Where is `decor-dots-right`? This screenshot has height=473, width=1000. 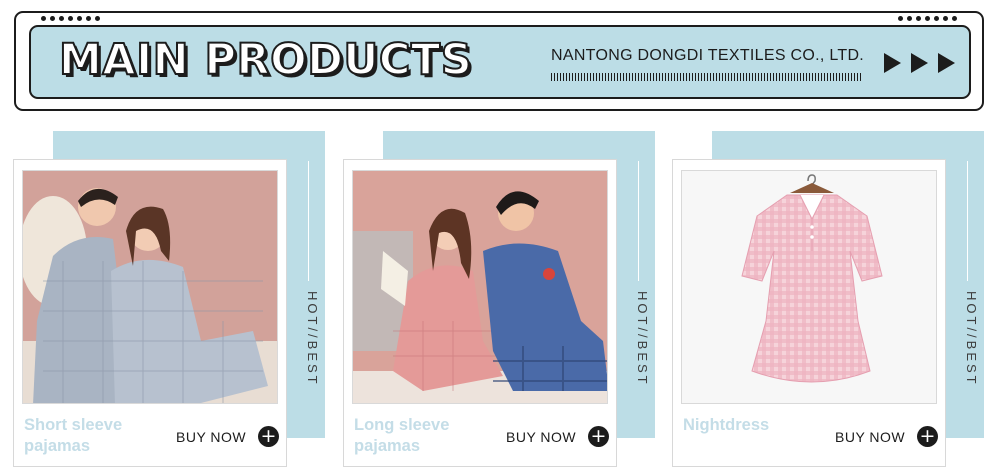
decor-dots-right is located at coordinates (927, 18).